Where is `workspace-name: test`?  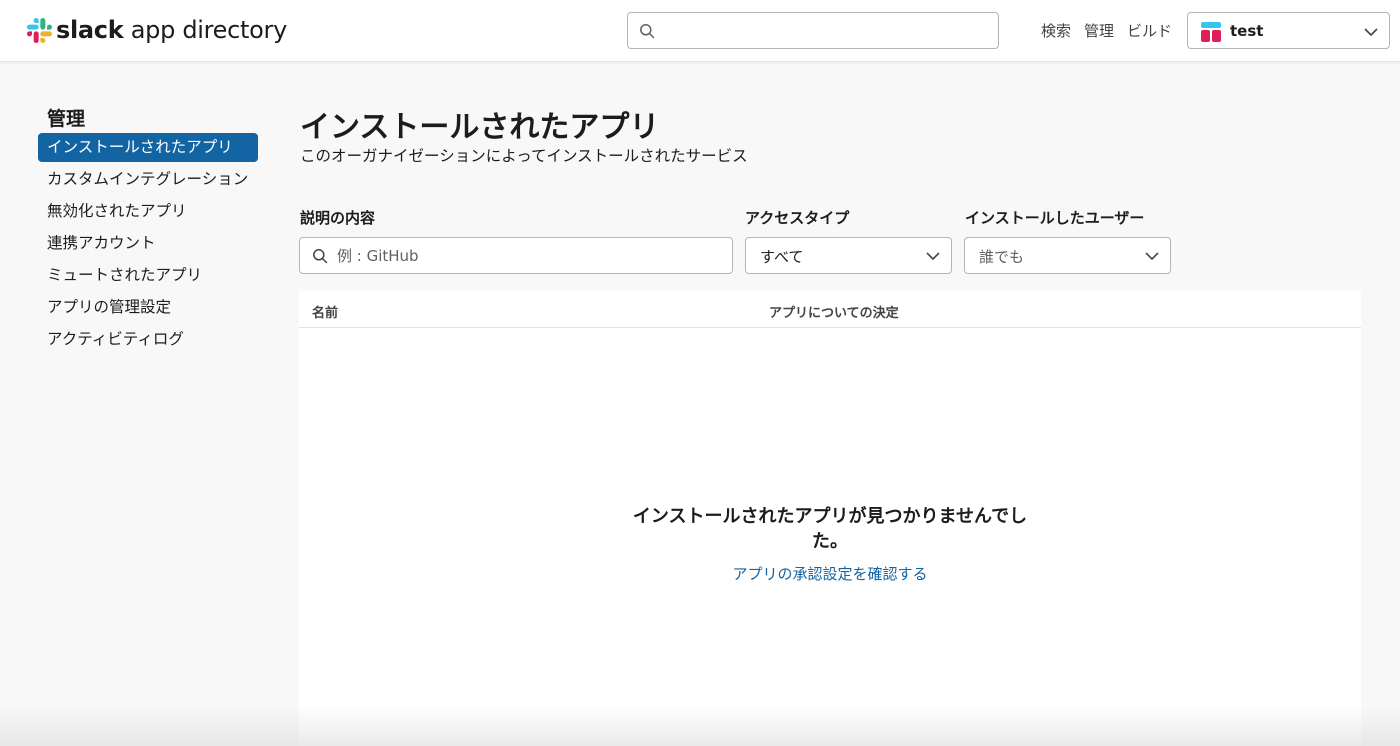
workspace-name: test is located at coordinates (1247, 31).